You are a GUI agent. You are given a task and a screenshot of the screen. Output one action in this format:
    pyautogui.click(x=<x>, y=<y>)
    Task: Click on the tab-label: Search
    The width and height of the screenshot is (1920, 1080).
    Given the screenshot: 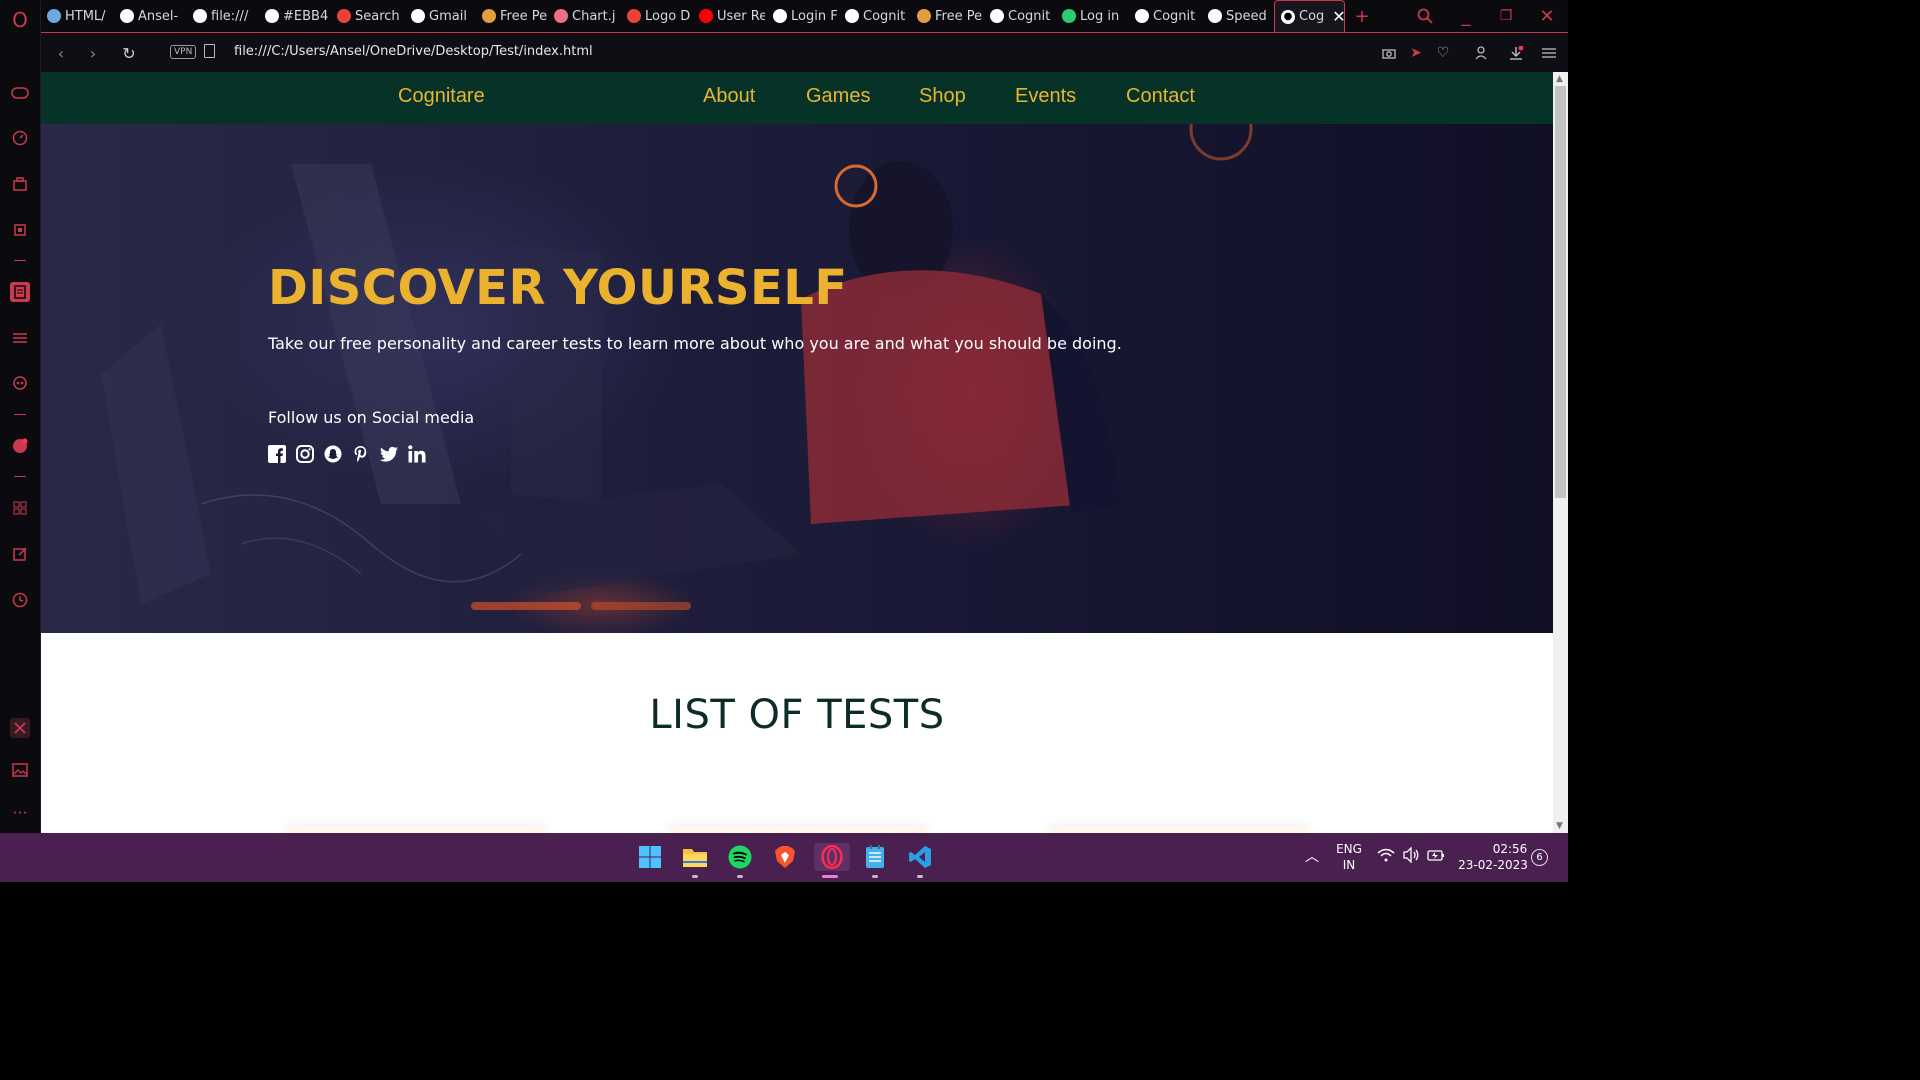 What is the action you would take?
    pyautogui.click(x=377, y=16)
    